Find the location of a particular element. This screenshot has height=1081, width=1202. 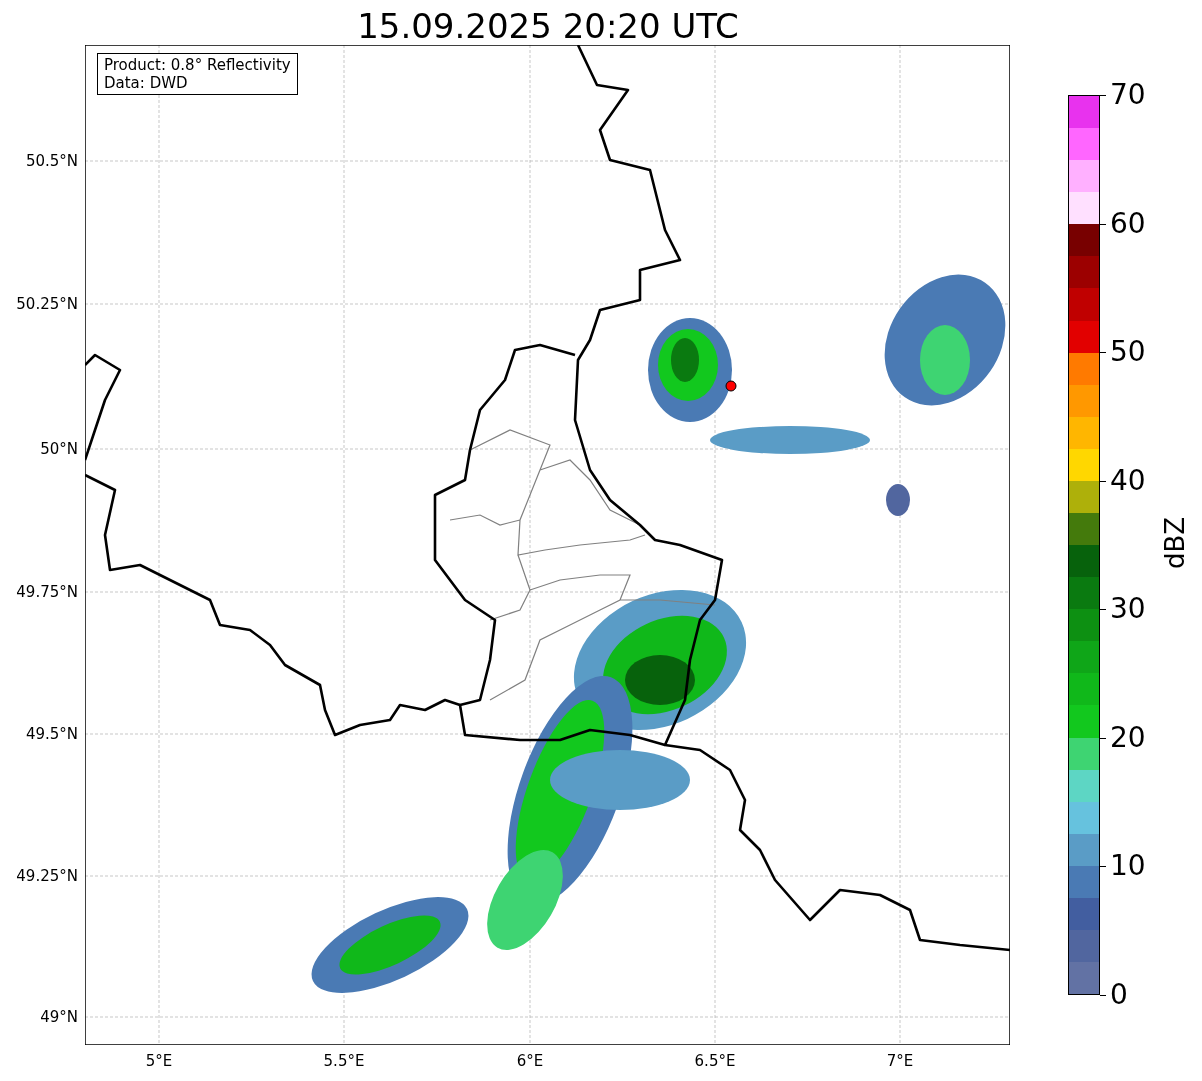

y-tick-label: 49°N is located at coordinates (59, 1017).